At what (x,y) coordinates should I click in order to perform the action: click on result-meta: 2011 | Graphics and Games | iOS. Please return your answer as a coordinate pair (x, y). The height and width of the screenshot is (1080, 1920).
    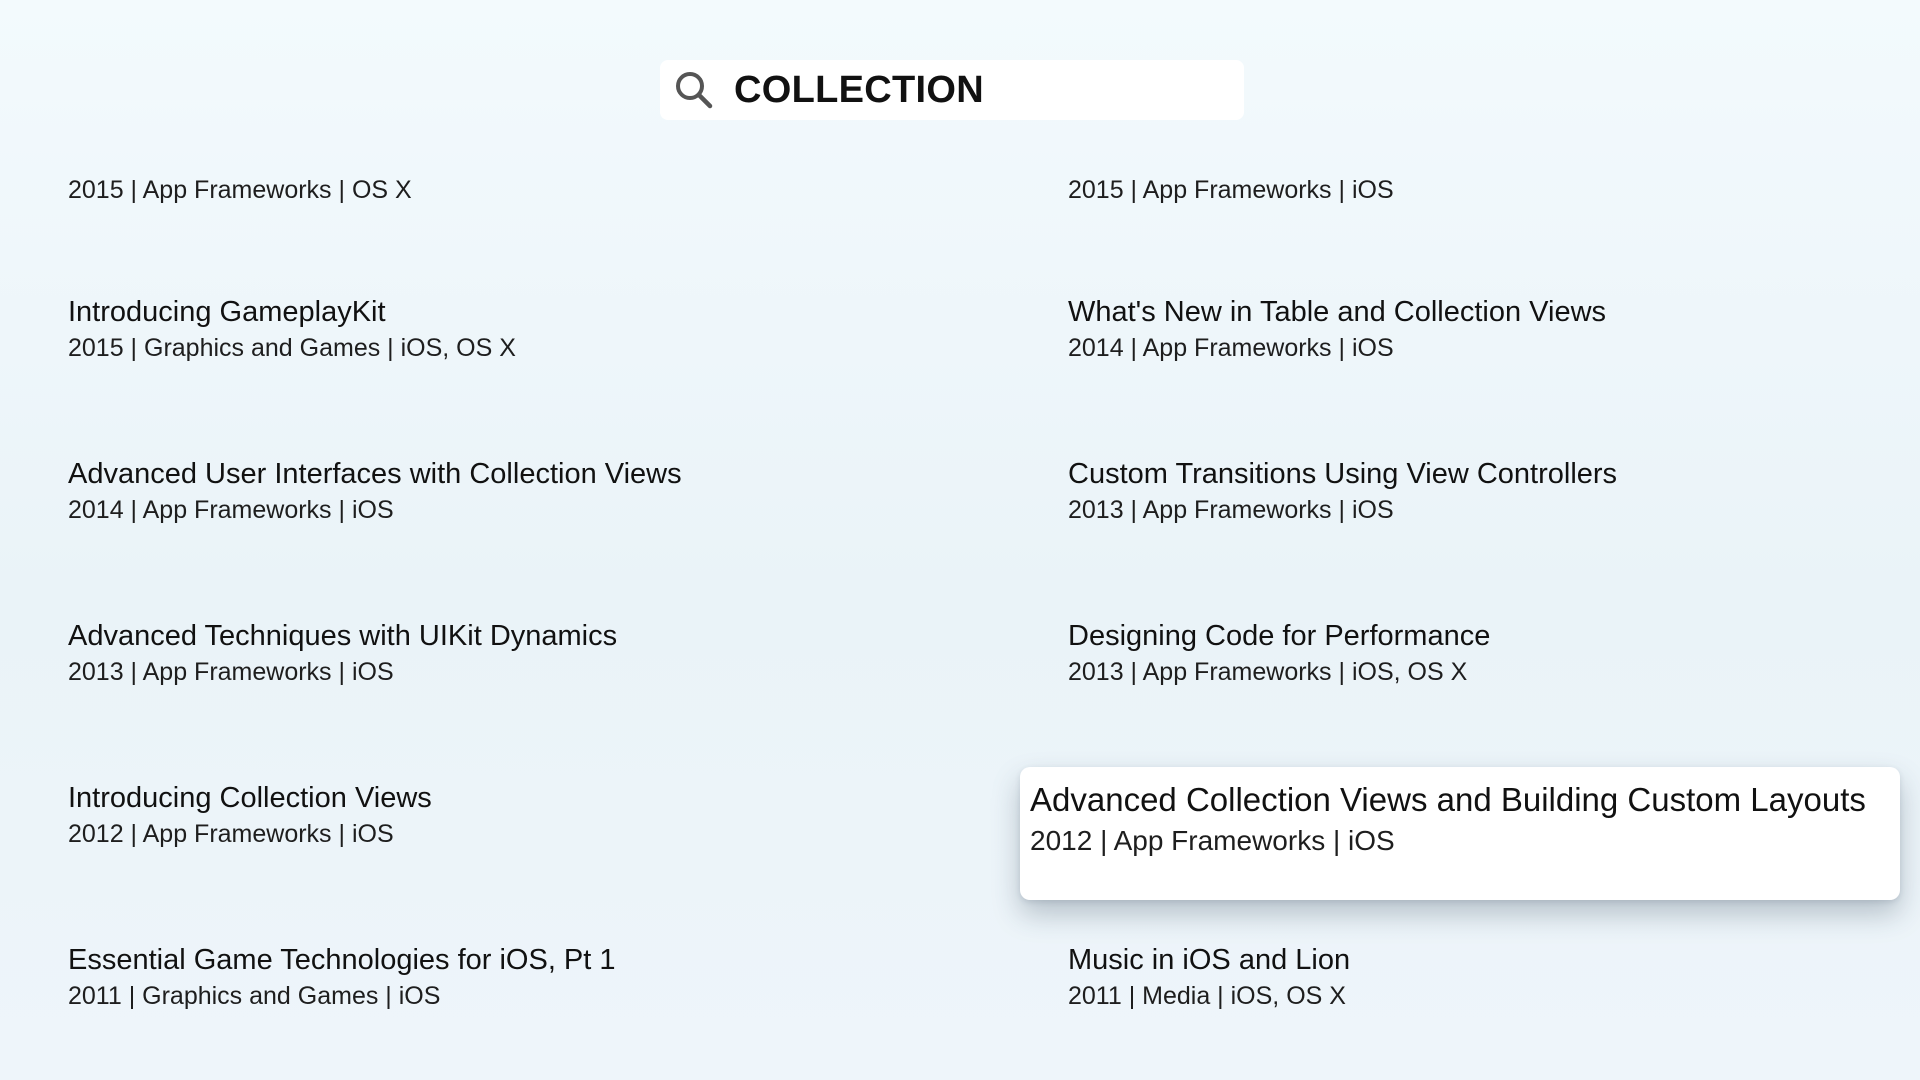
    Looking at the image, I should click on (254, 996).